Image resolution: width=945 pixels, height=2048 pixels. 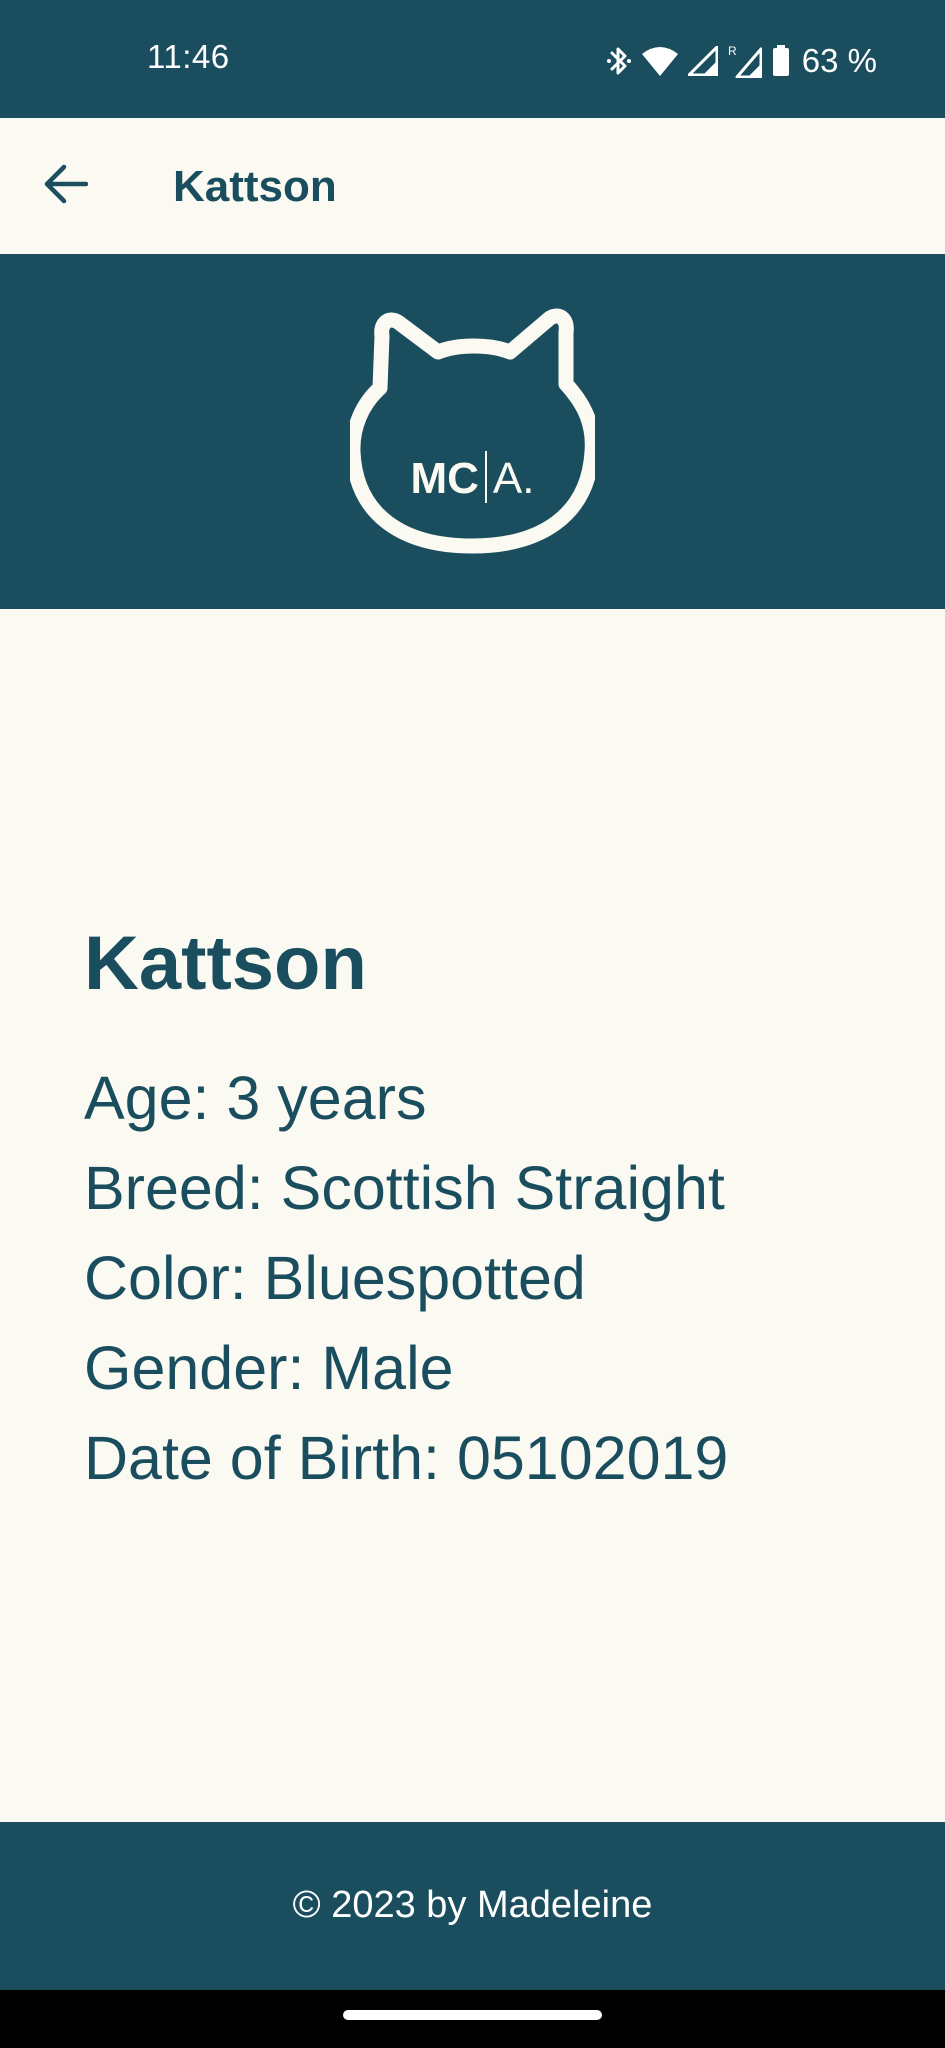 What do you see at coordinates (619, 61) in the screenshot?
I see `bluetooth-icon` at bounding box center [619, 61].